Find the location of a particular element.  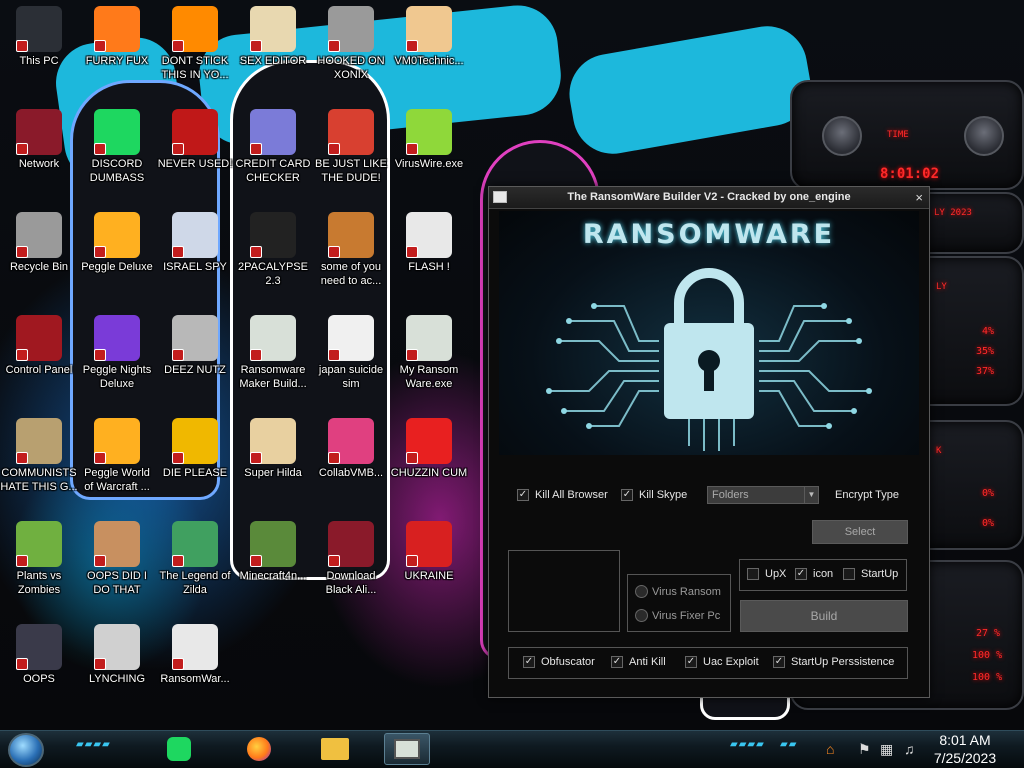

desktop-icon: CHUZZIN CUM is located at coordinates (429, 464).